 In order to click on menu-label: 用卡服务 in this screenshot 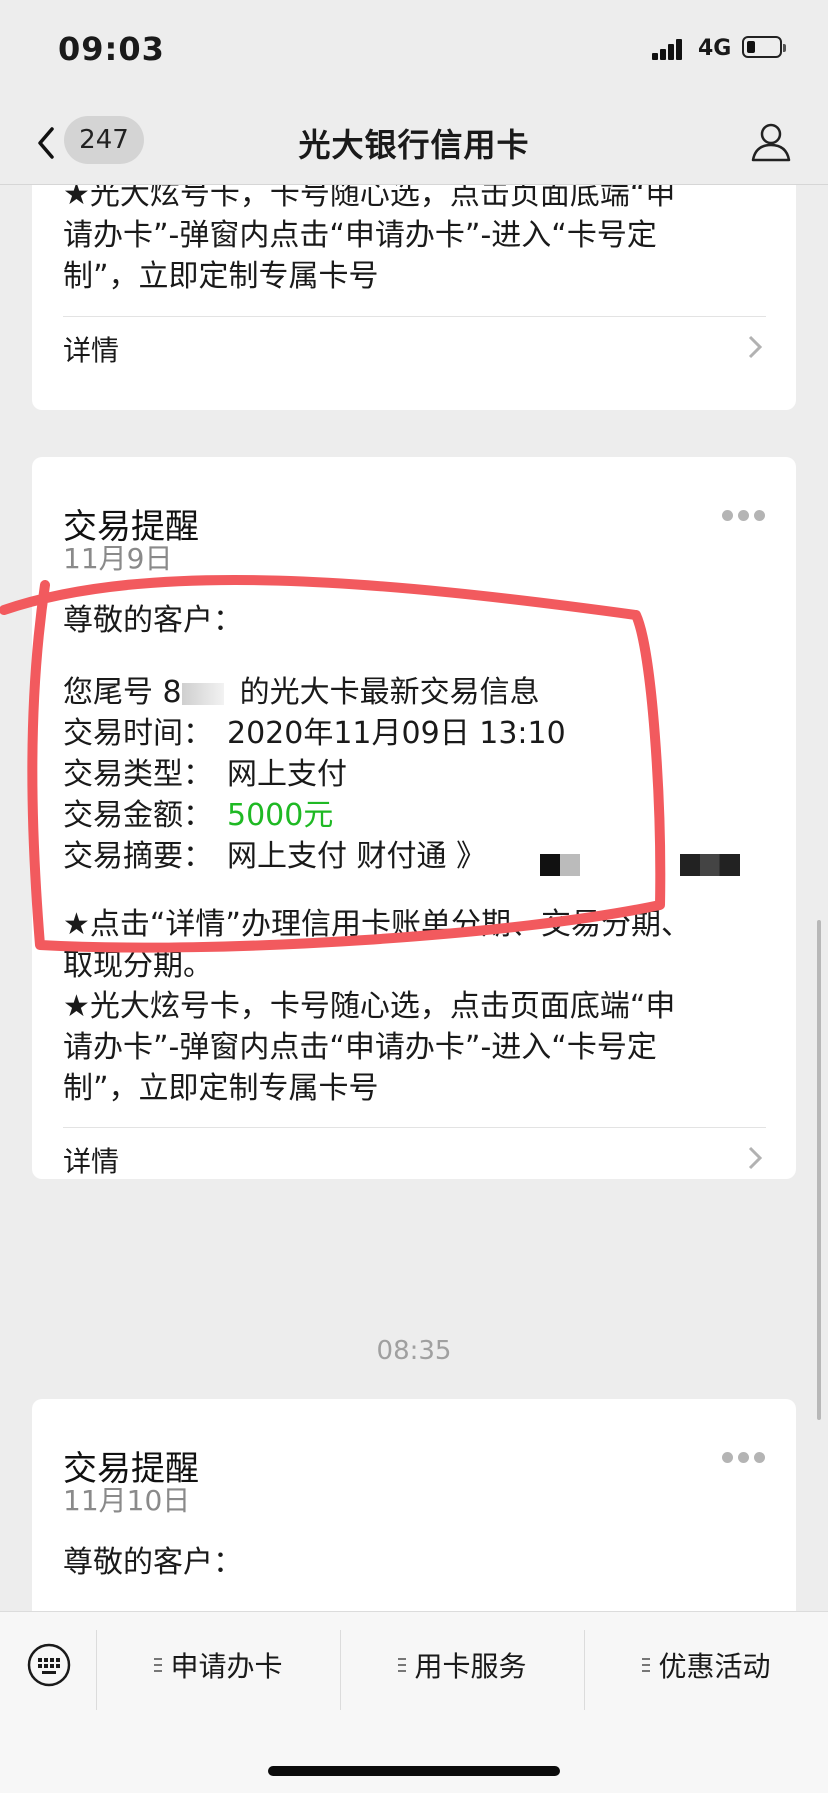, I will do `click(470, 1666)`.